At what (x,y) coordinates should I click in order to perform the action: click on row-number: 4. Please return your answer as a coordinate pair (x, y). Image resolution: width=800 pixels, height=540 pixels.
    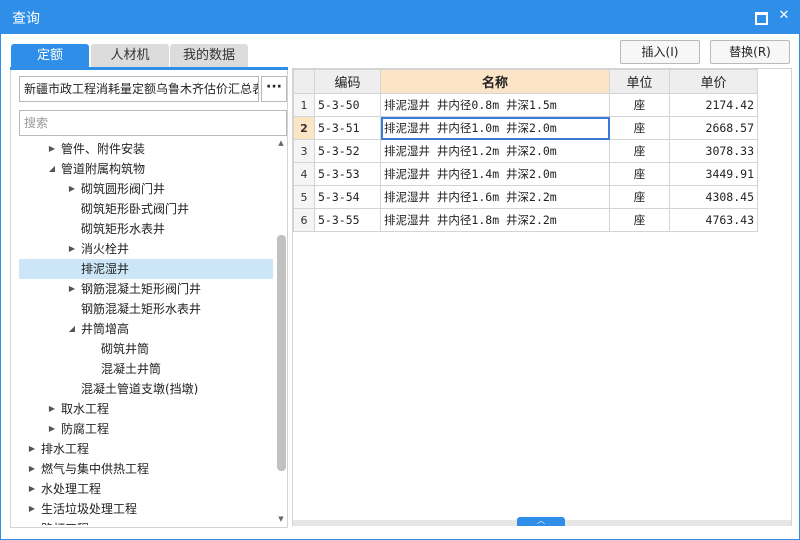
    Looking at the image, I should click on (304, 174).